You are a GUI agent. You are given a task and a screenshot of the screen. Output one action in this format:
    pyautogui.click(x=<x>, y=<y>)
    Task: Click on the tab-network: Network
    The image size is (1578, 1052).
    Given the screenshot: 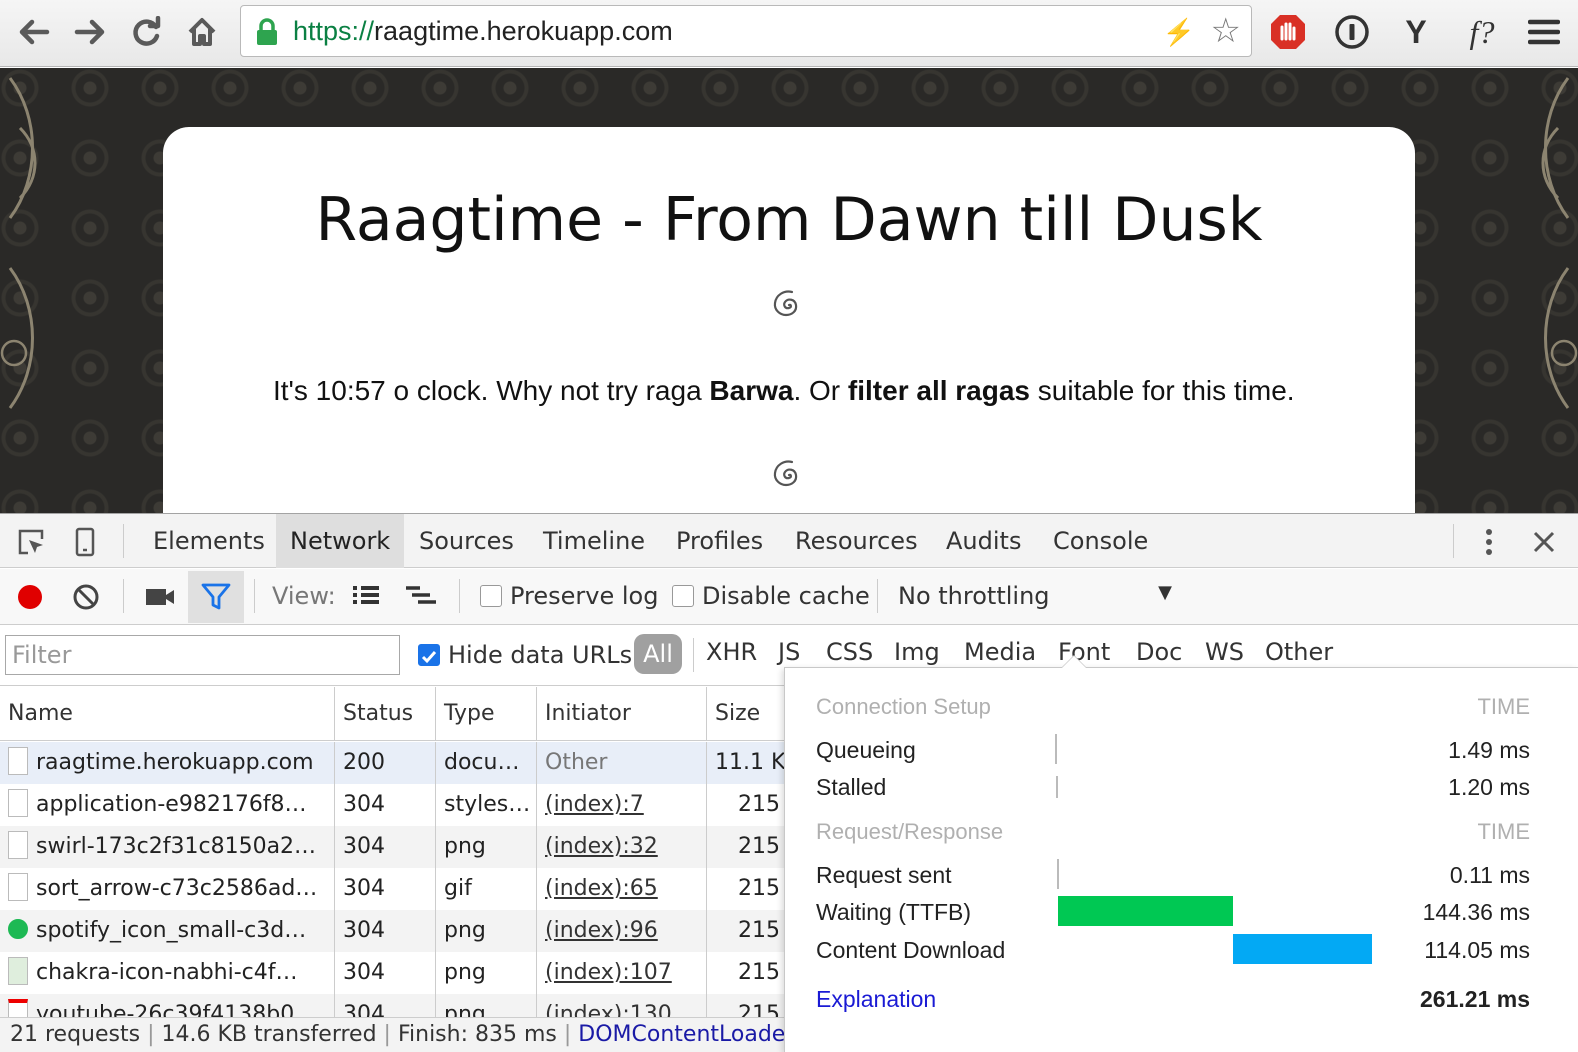 What is the action you would take?
    pyautogui.click(x=340, y=541)
    